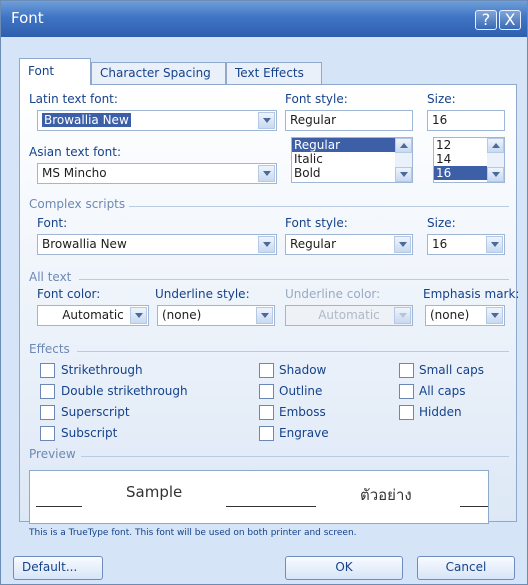 The image size is (528, 585). Describe the element at coordinates (406, 370) in the screenshot. I see `small-caps-checkbox` at that location.